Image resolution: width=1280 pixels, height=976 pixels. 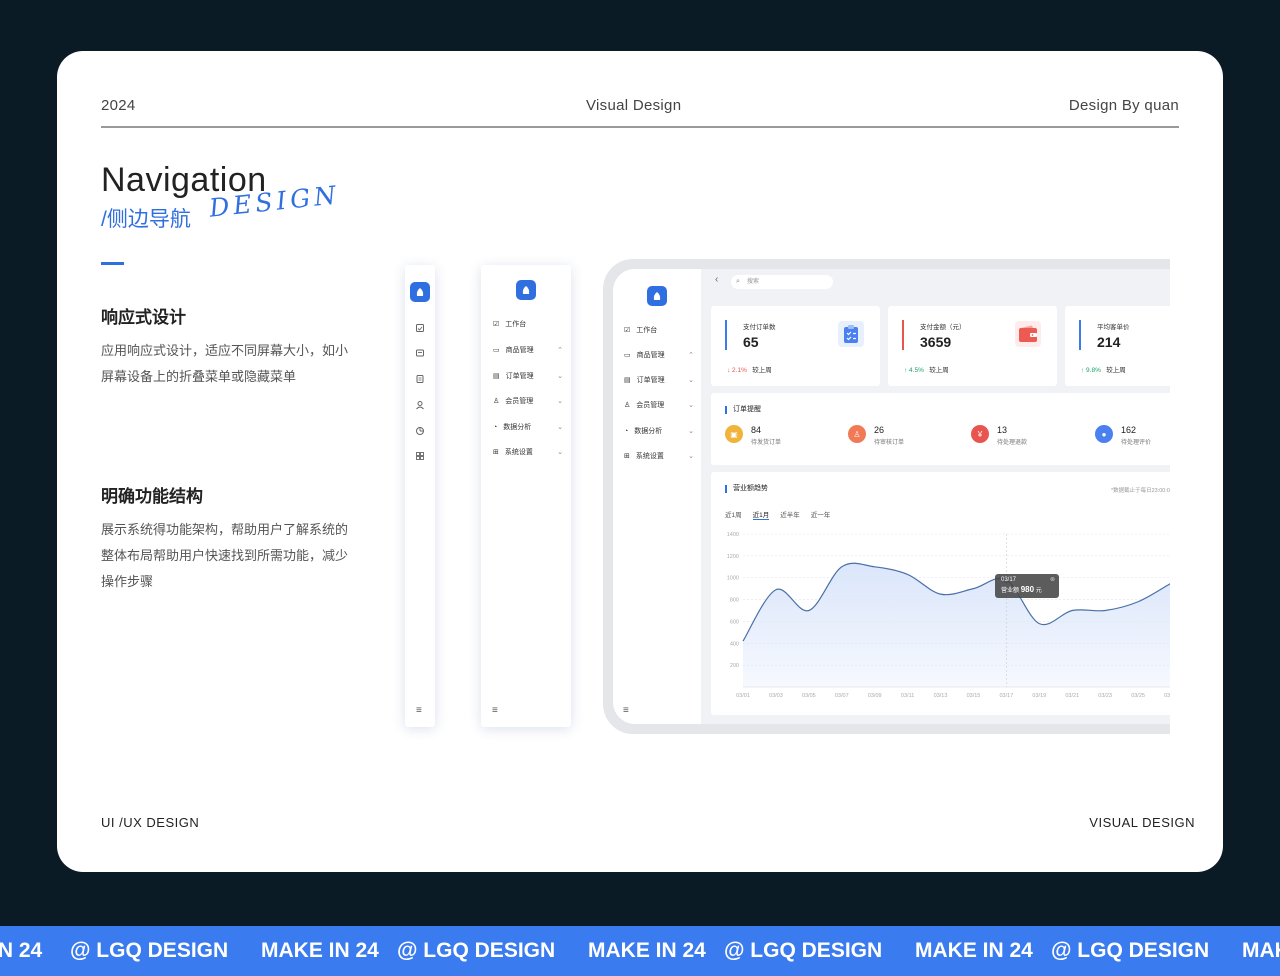 I want to click on reminder-count: 84, so click(x=756, y=430).